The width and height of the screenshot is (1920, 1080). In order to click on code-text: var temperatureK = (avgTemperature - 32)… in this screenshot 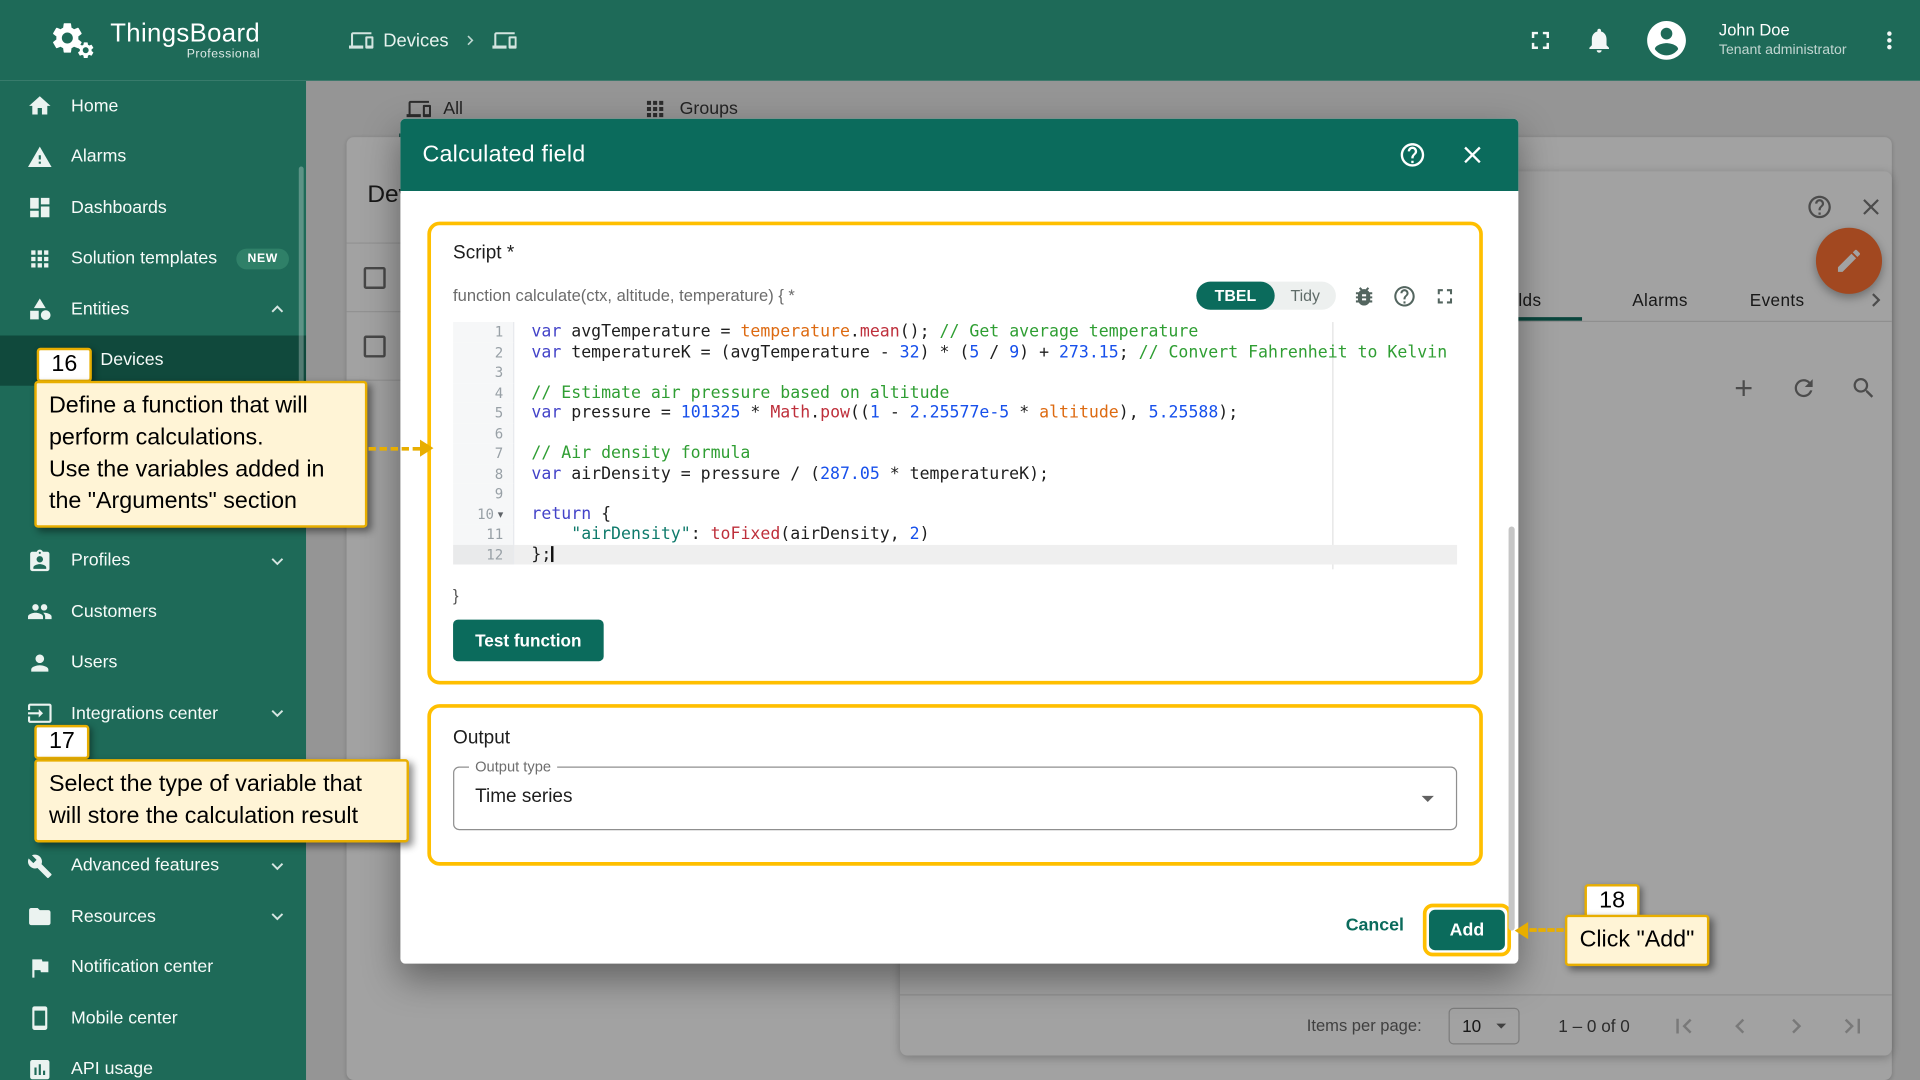, I will do `click(989, 352)`.